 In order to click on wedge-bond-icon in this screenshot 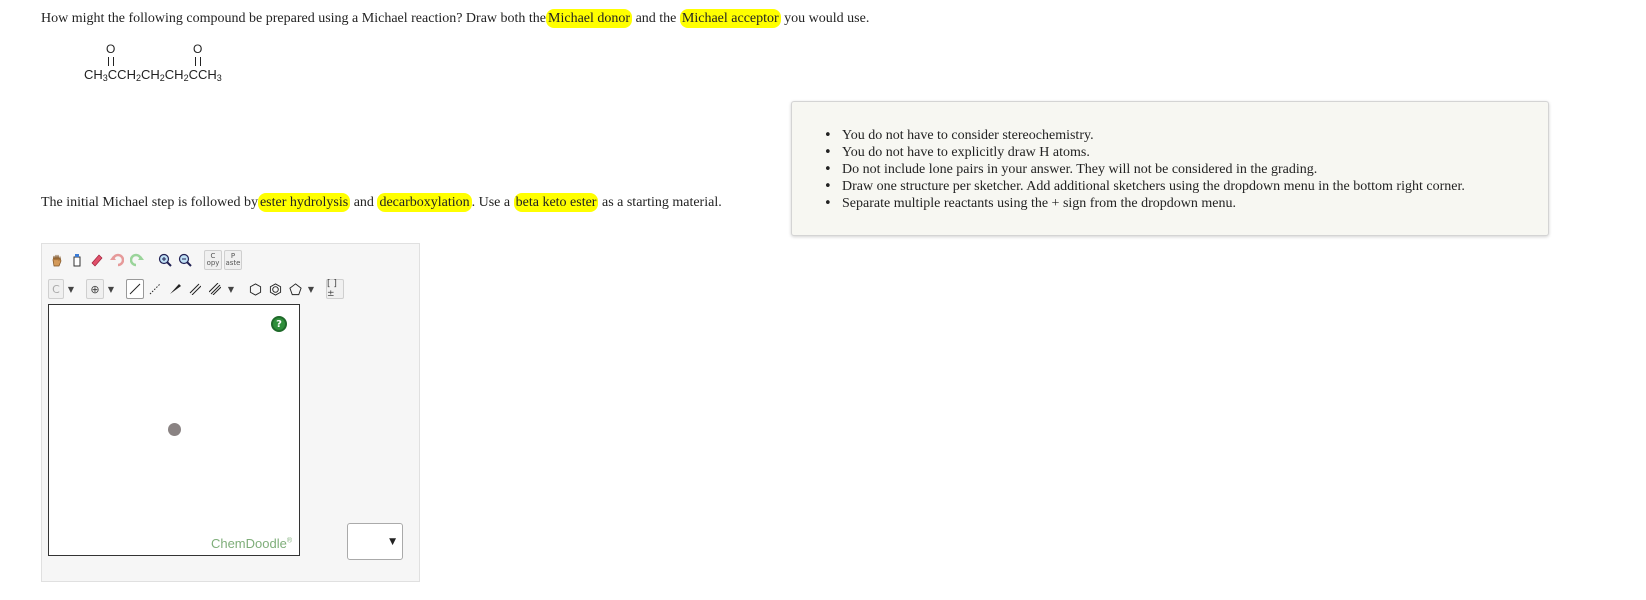, I will do `click(175, 289)`.